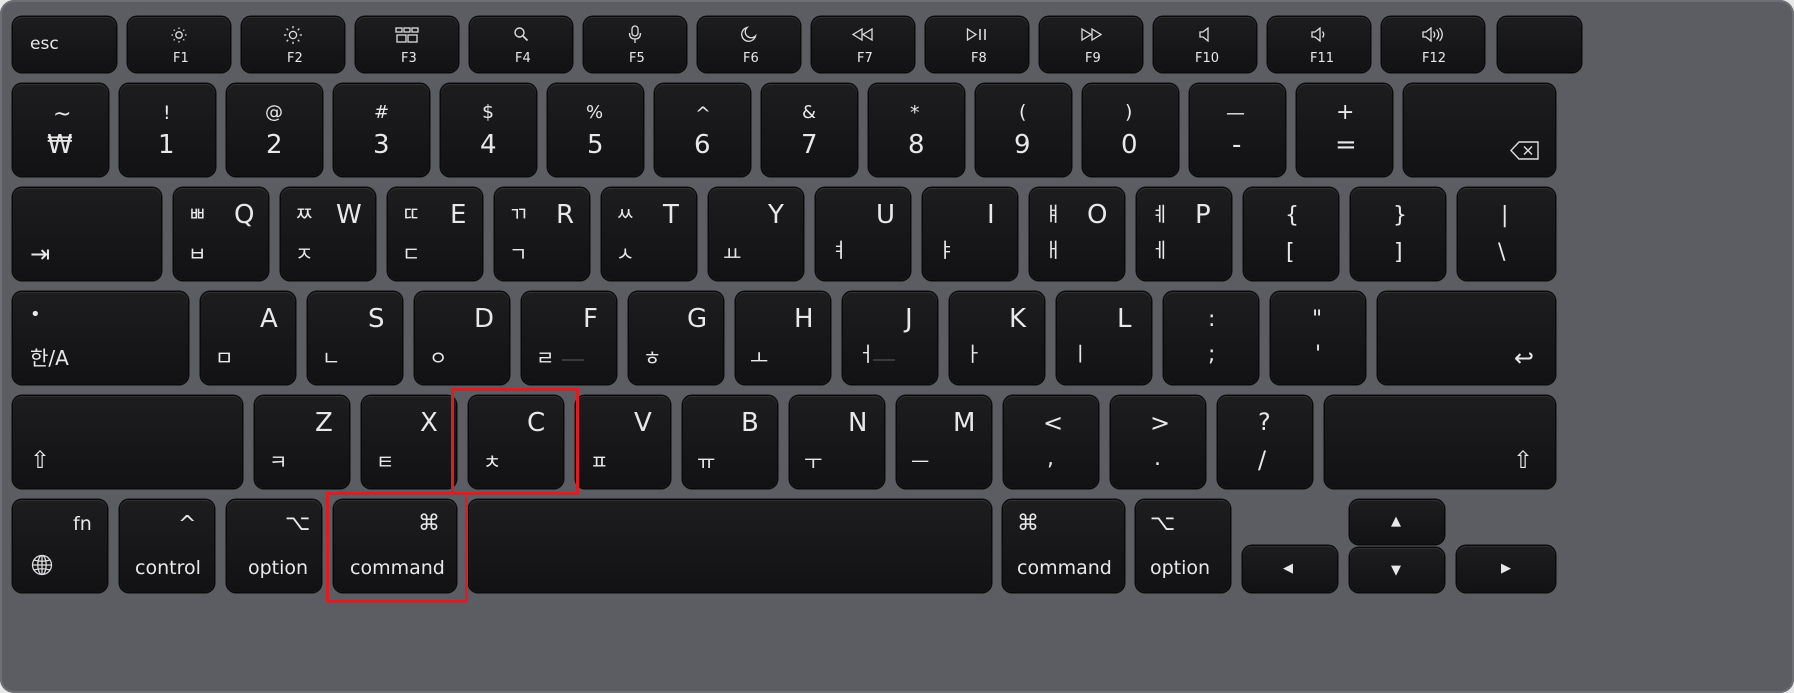 The image size is (1794, 693). I want to click on j-label: J, so click(909, 319).